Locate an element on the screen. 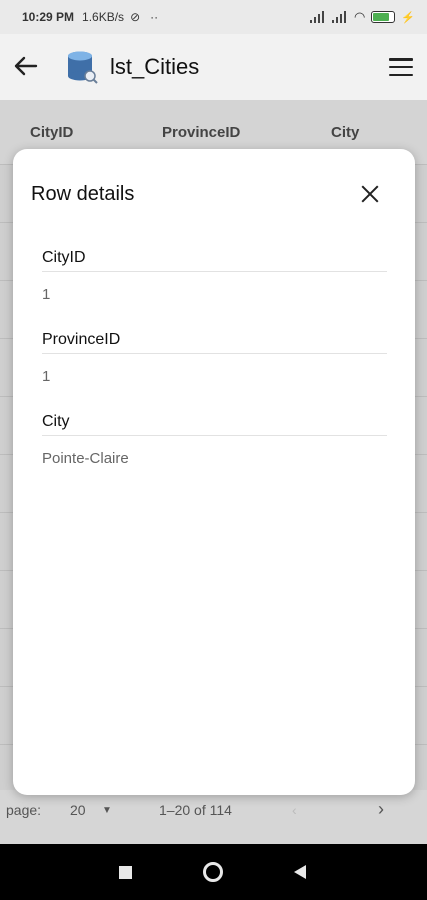 The width and height of the screenshot is (427, 900). close-icon is located at coordinates (370, 194).